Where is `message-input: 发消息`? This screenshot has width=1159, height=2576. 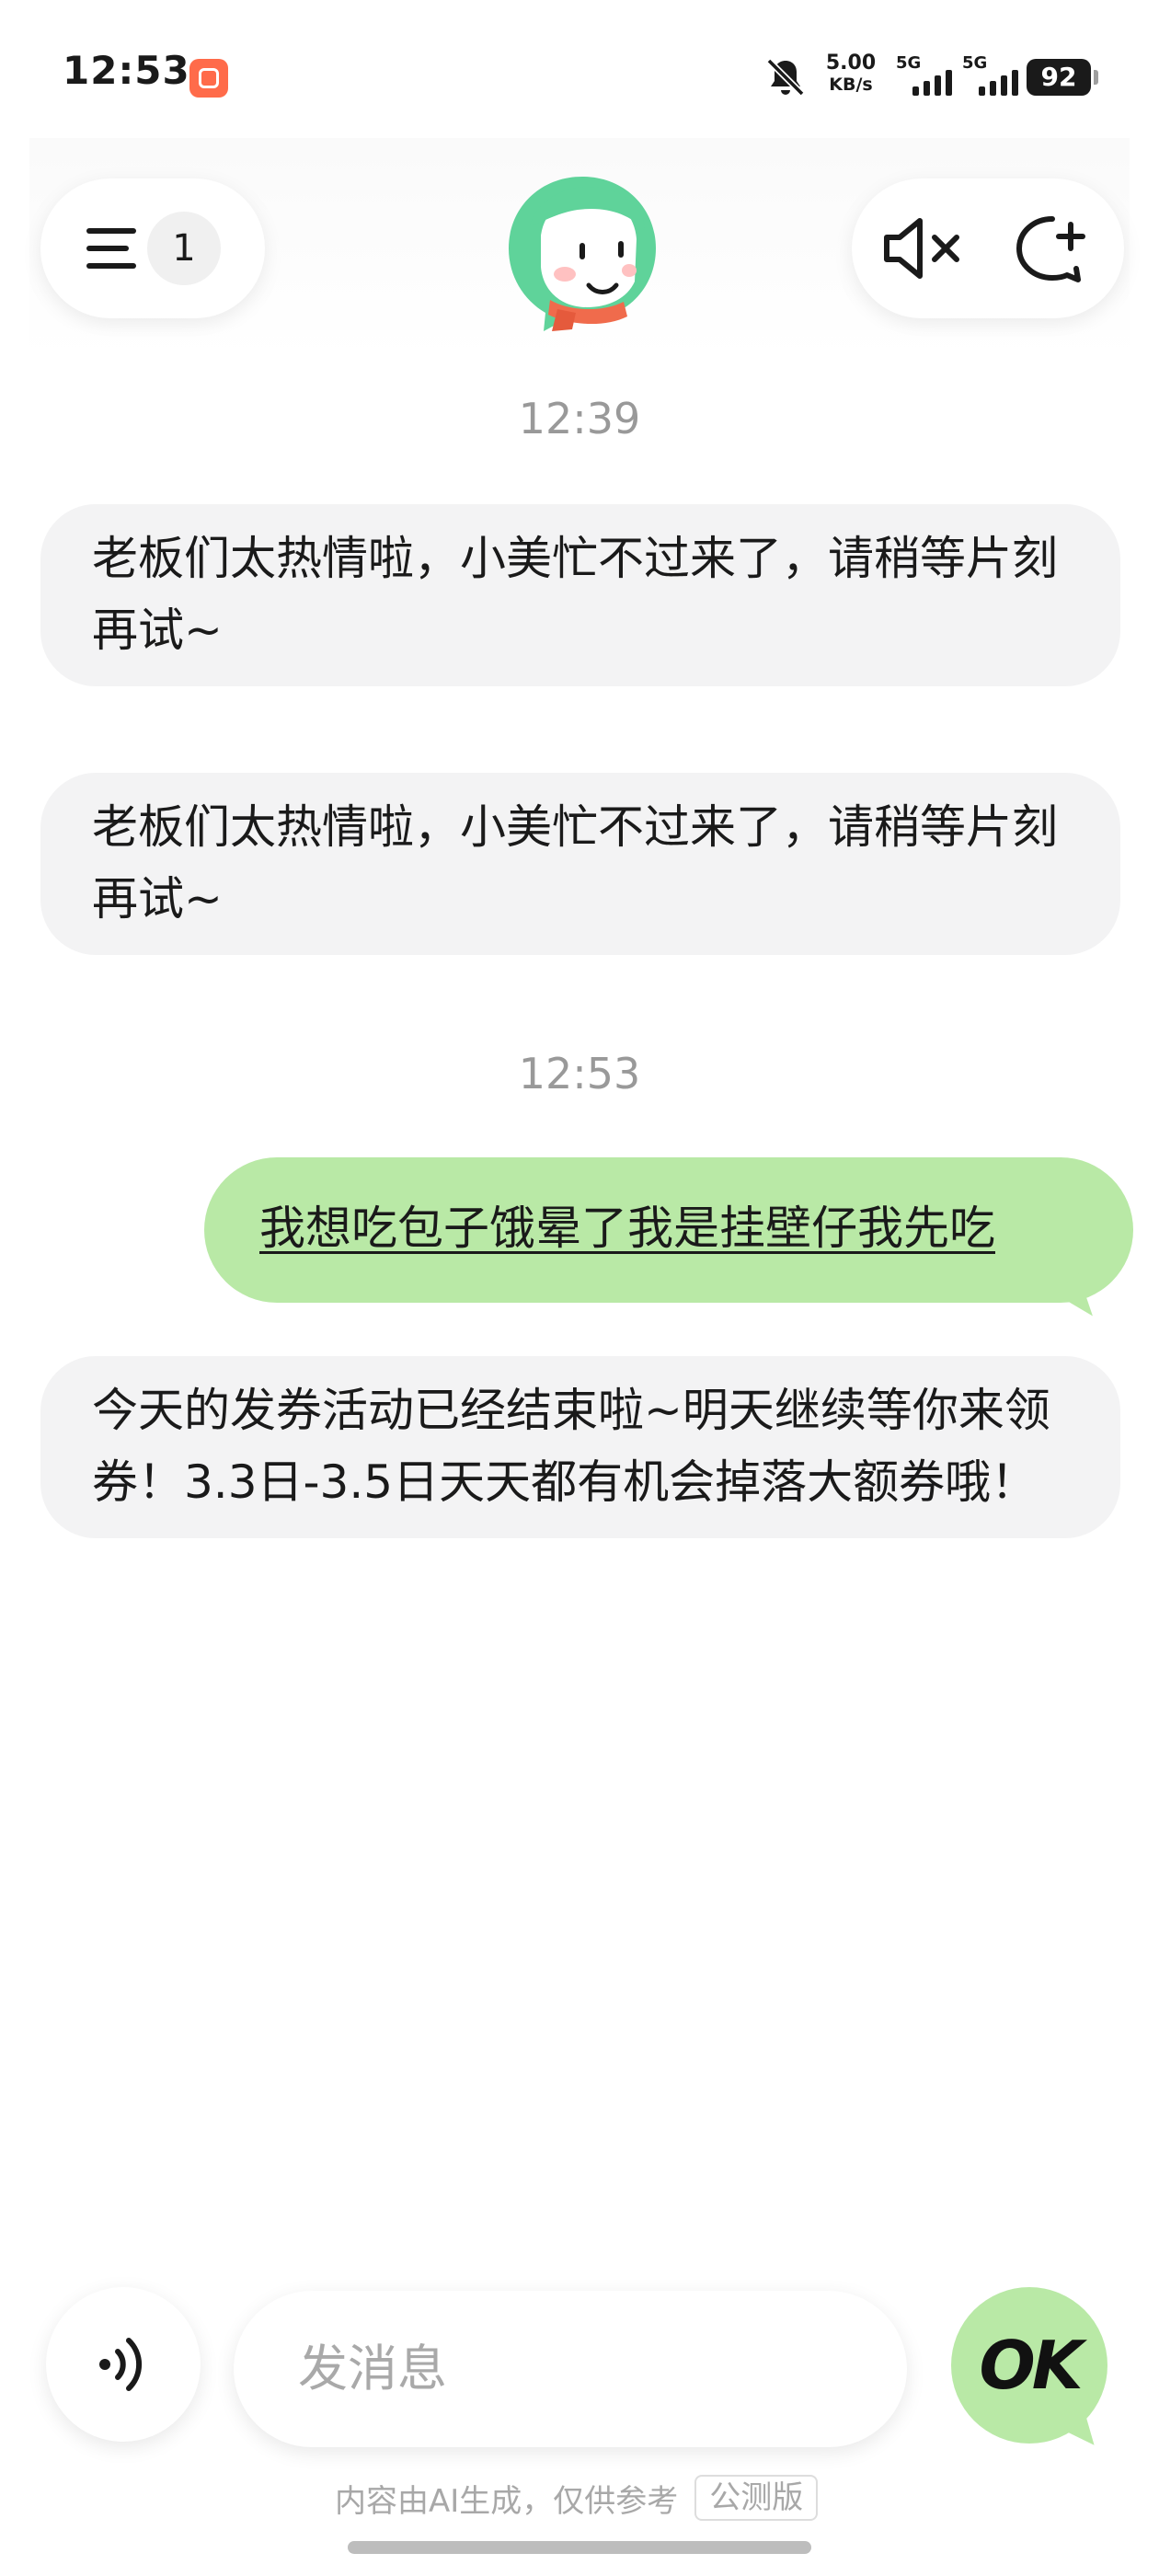 message-input: 发消息 is located at coordinates (570, 2369).